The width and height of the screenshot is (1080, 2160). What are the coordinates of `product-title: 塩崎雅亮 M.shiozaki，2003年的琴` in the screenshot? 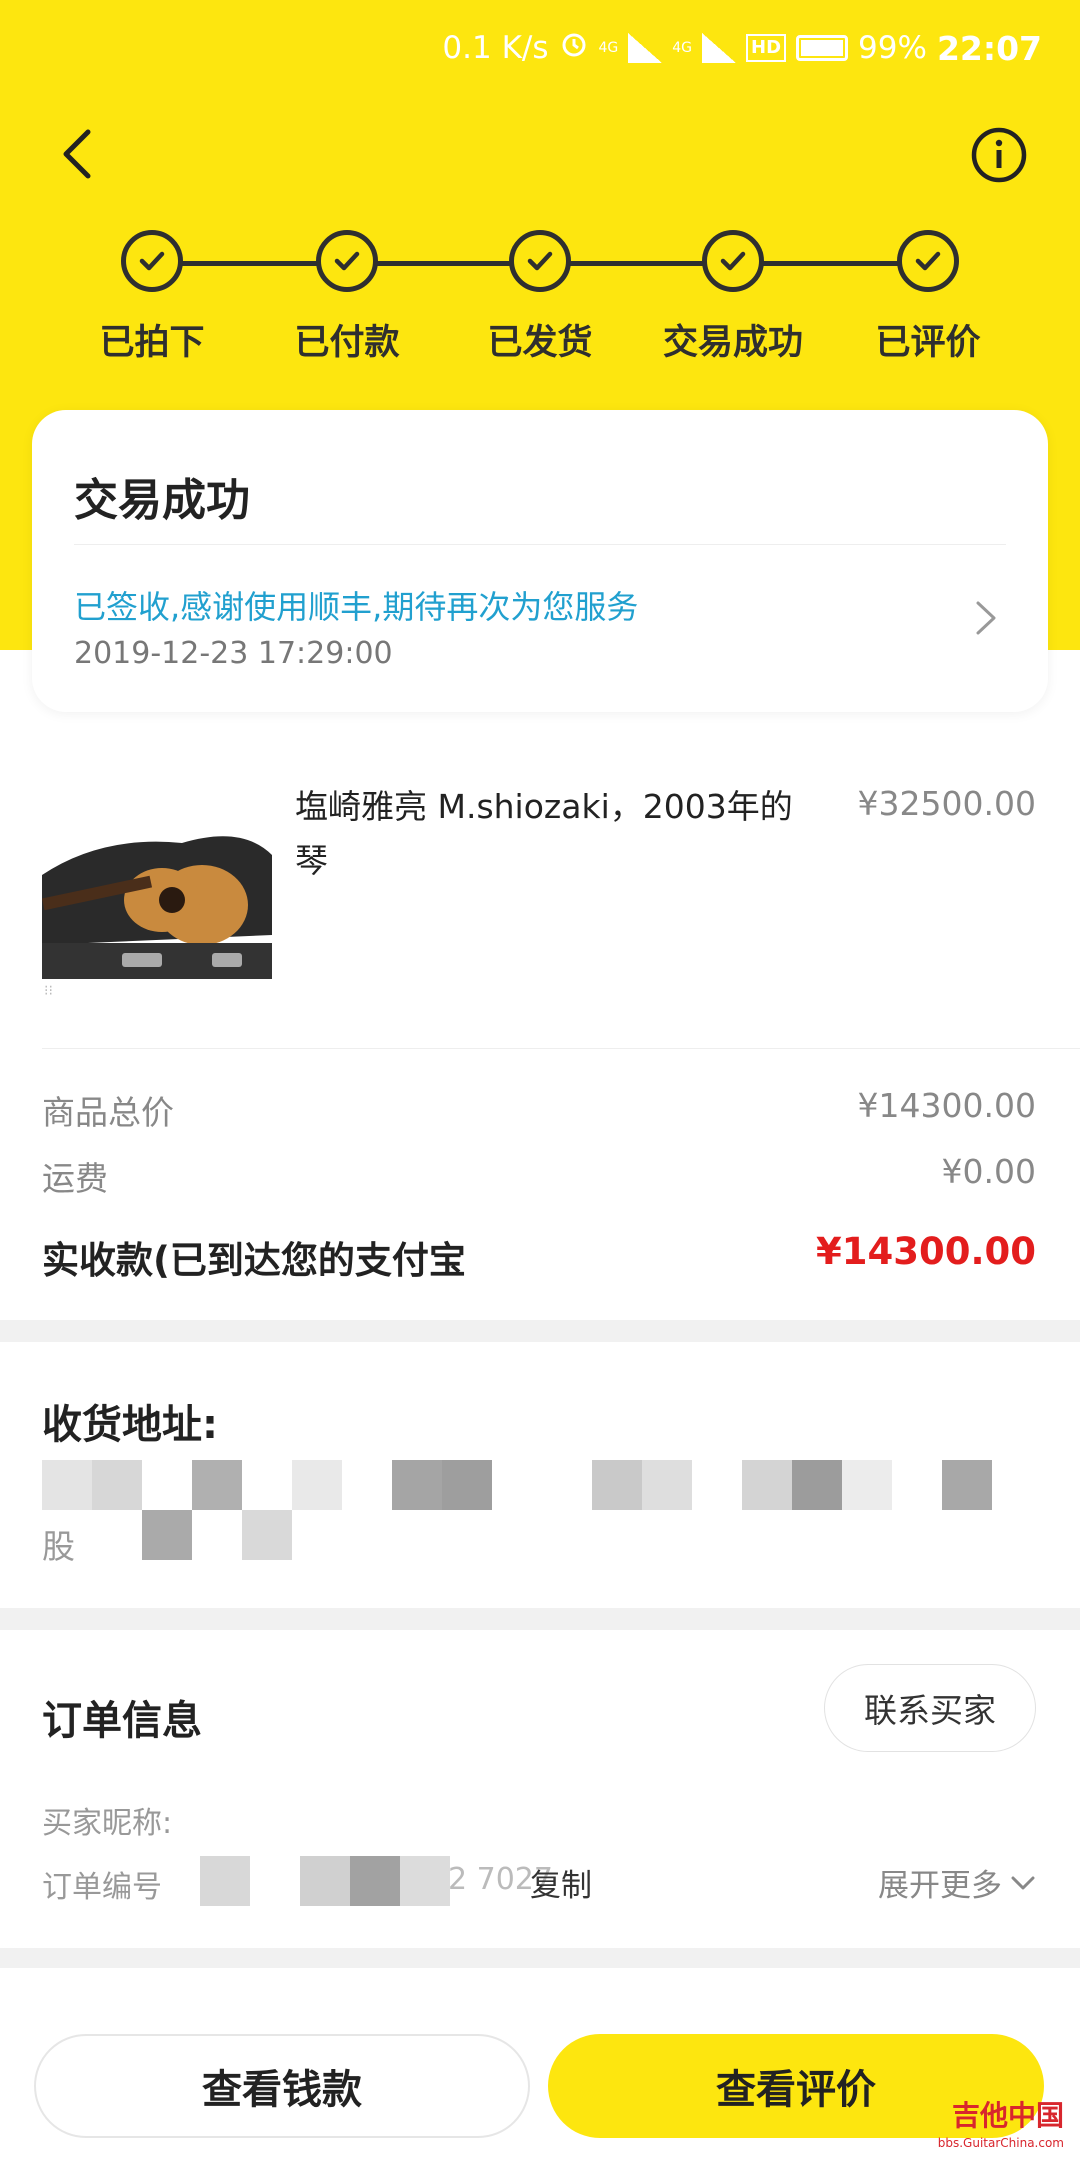 It's located at (544, 833).